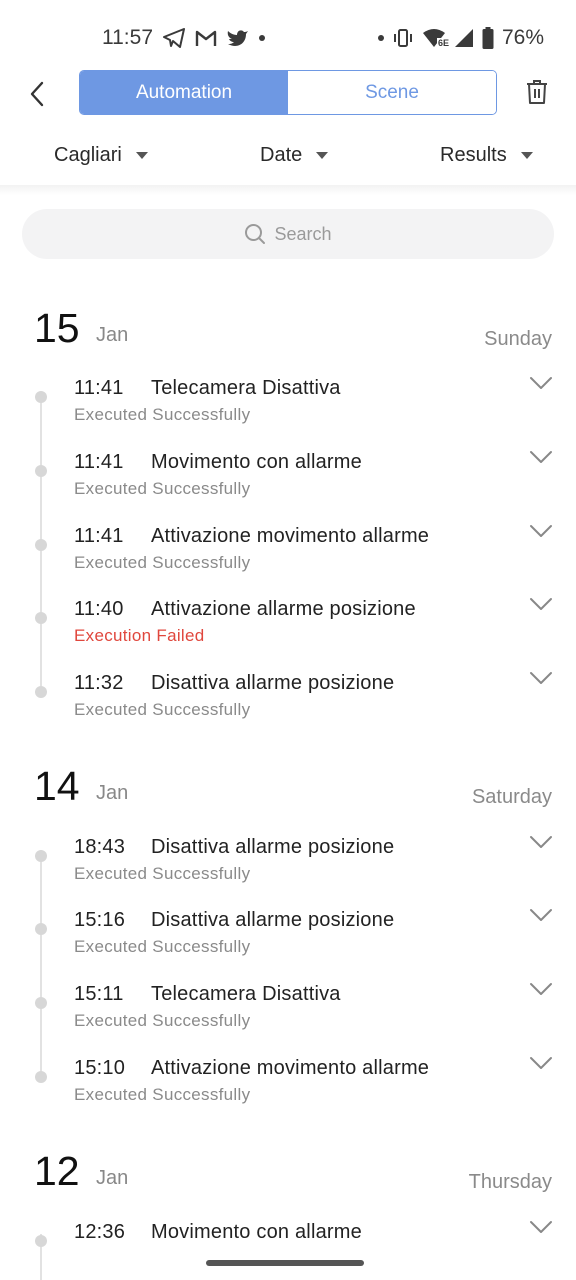 The width and height of the screenshot is (576, 1280). I want to click on telegram-icon, so click(174, 38).